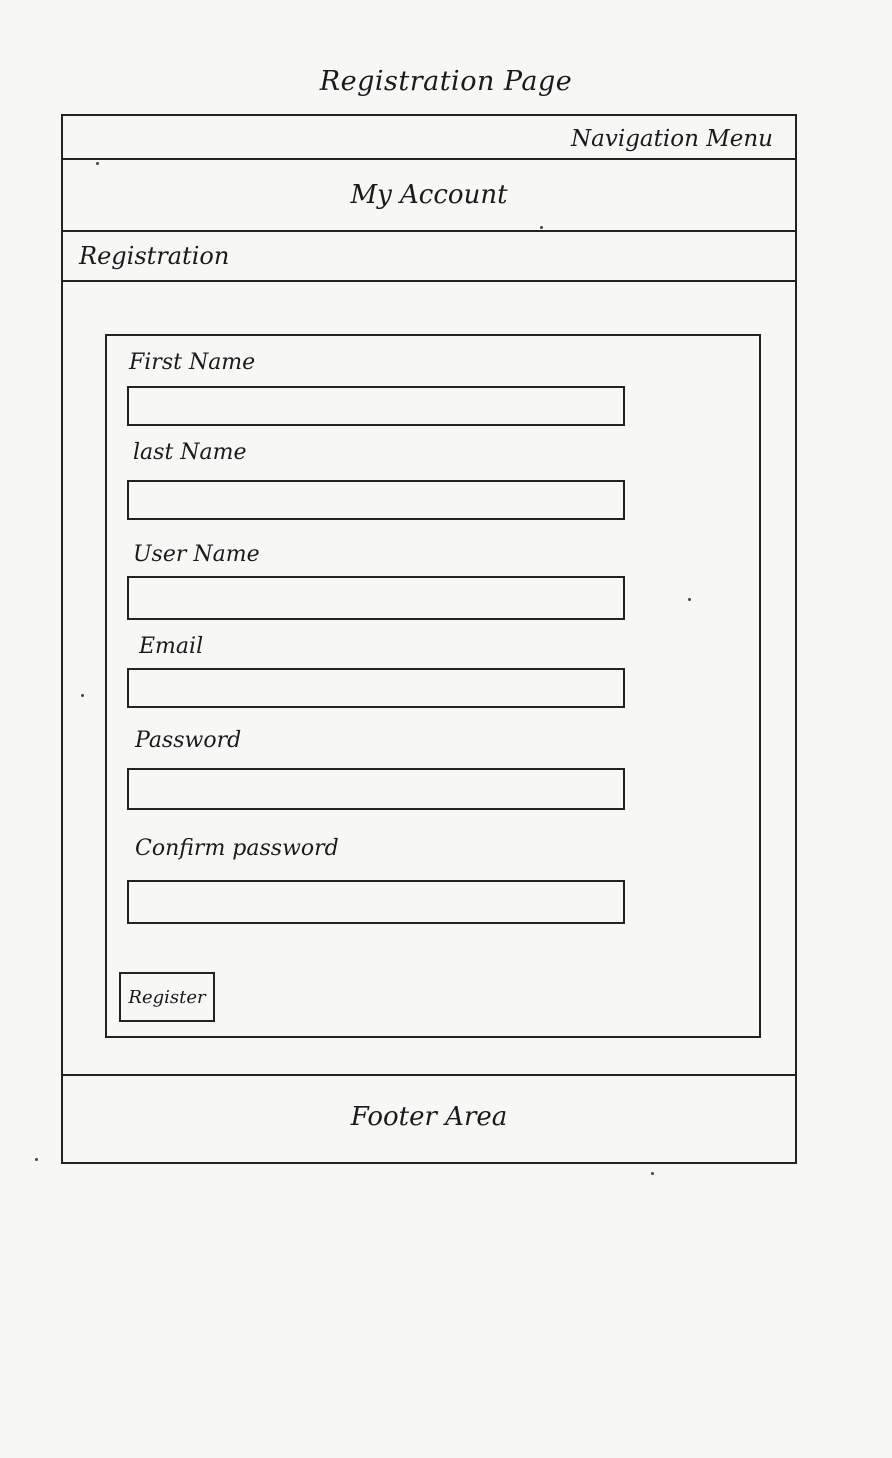  I want to click on confirm-password-input, so click(376, 902).